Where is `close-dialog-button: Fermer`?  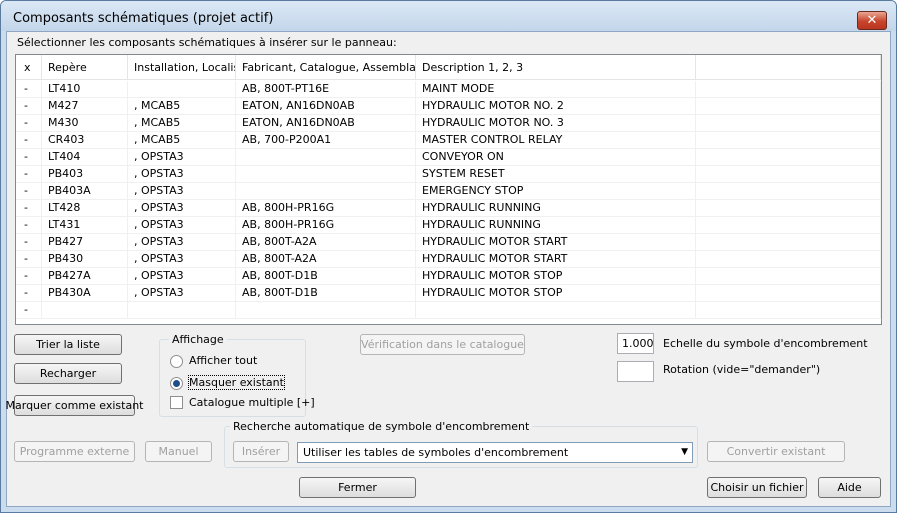 close-dialog-button: Fermer is located at coordinates (357, 487).